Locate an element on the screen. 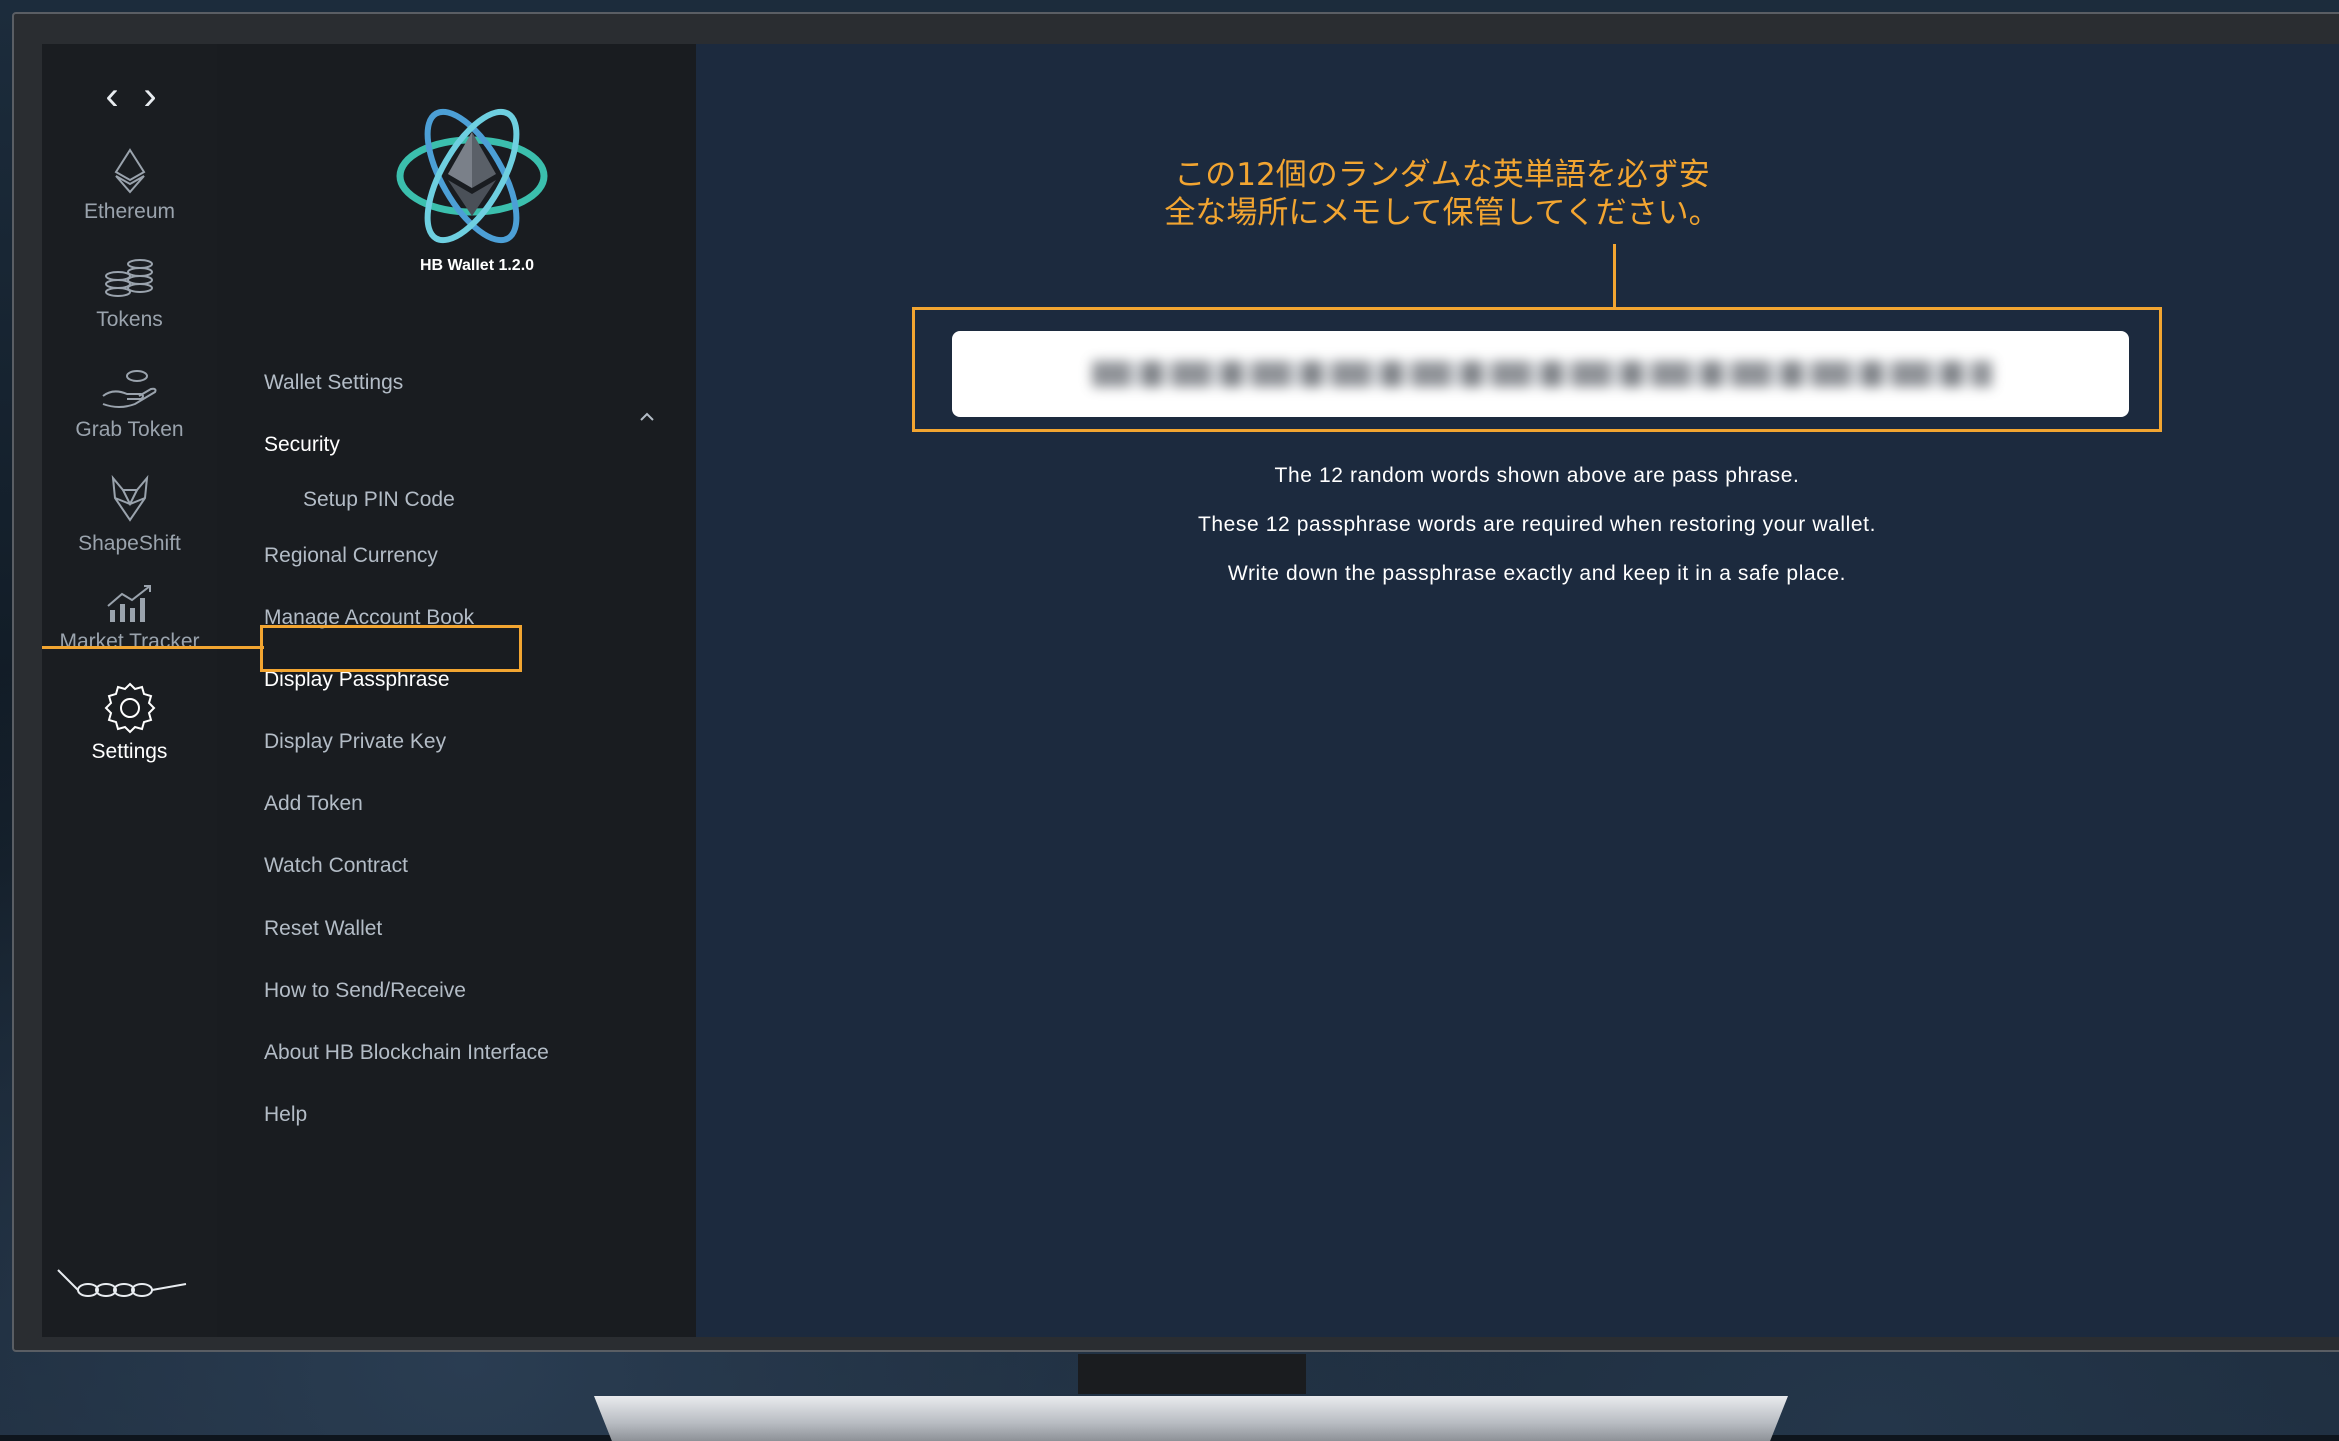 This screenshot has width=2339, height=1441. monitor-stand-neck is located at coordinates (1192, 1374).